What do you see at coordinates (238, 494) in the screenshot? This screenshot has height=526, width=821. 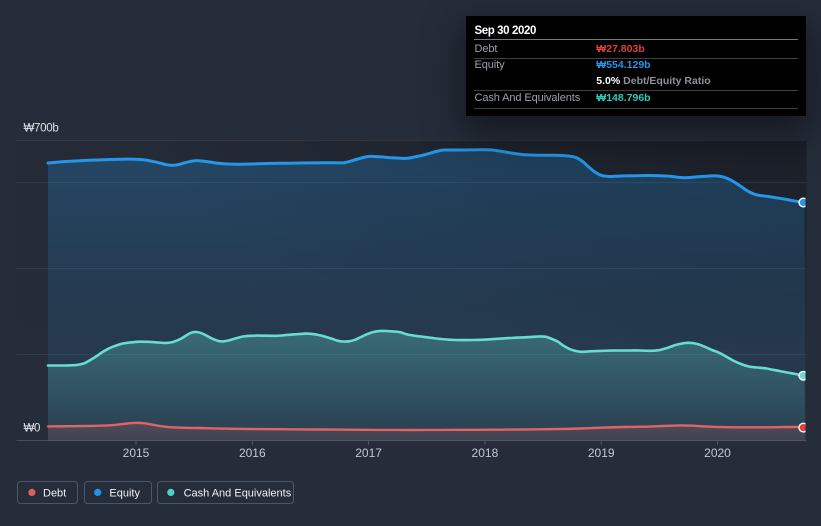 I see `svg-text: Cash And Equivalents` at bounding box center [238, 494].